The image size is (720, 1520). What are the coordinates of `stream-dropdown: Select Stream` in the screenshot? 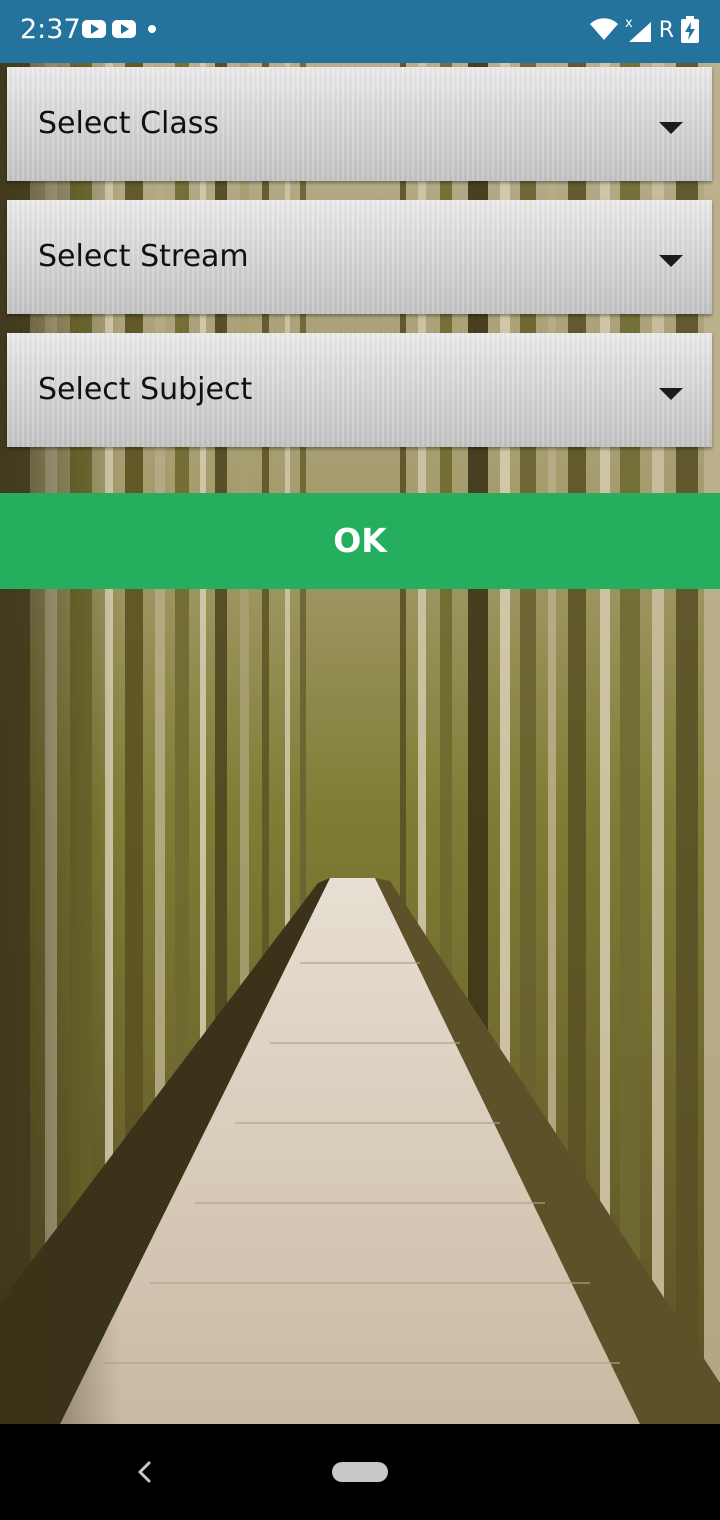 It's located at (359, 257).